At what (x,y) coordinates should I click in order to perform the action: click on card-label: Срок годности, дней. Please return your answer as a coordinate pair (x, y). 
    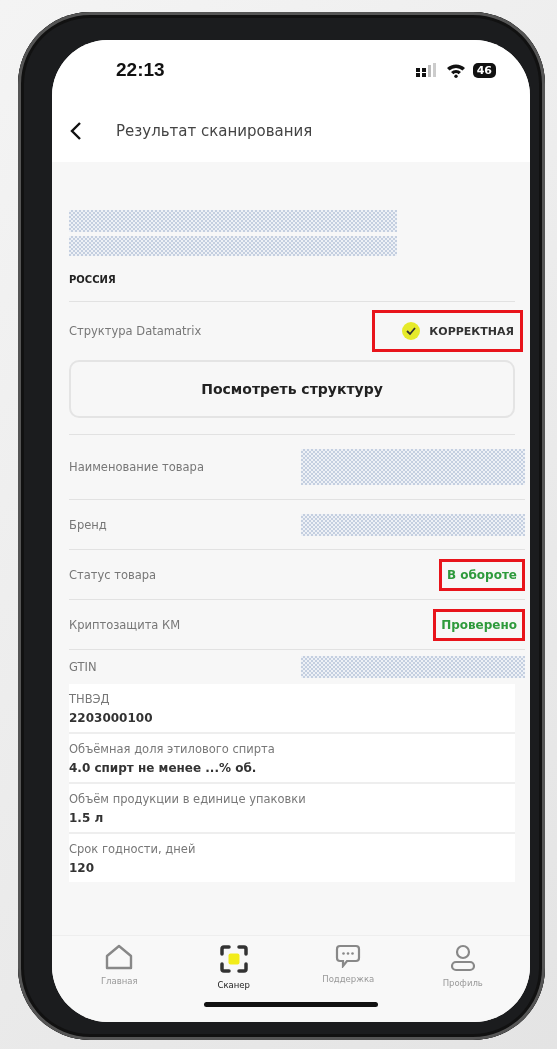
    Looking at the image, I should click on (133, 849).